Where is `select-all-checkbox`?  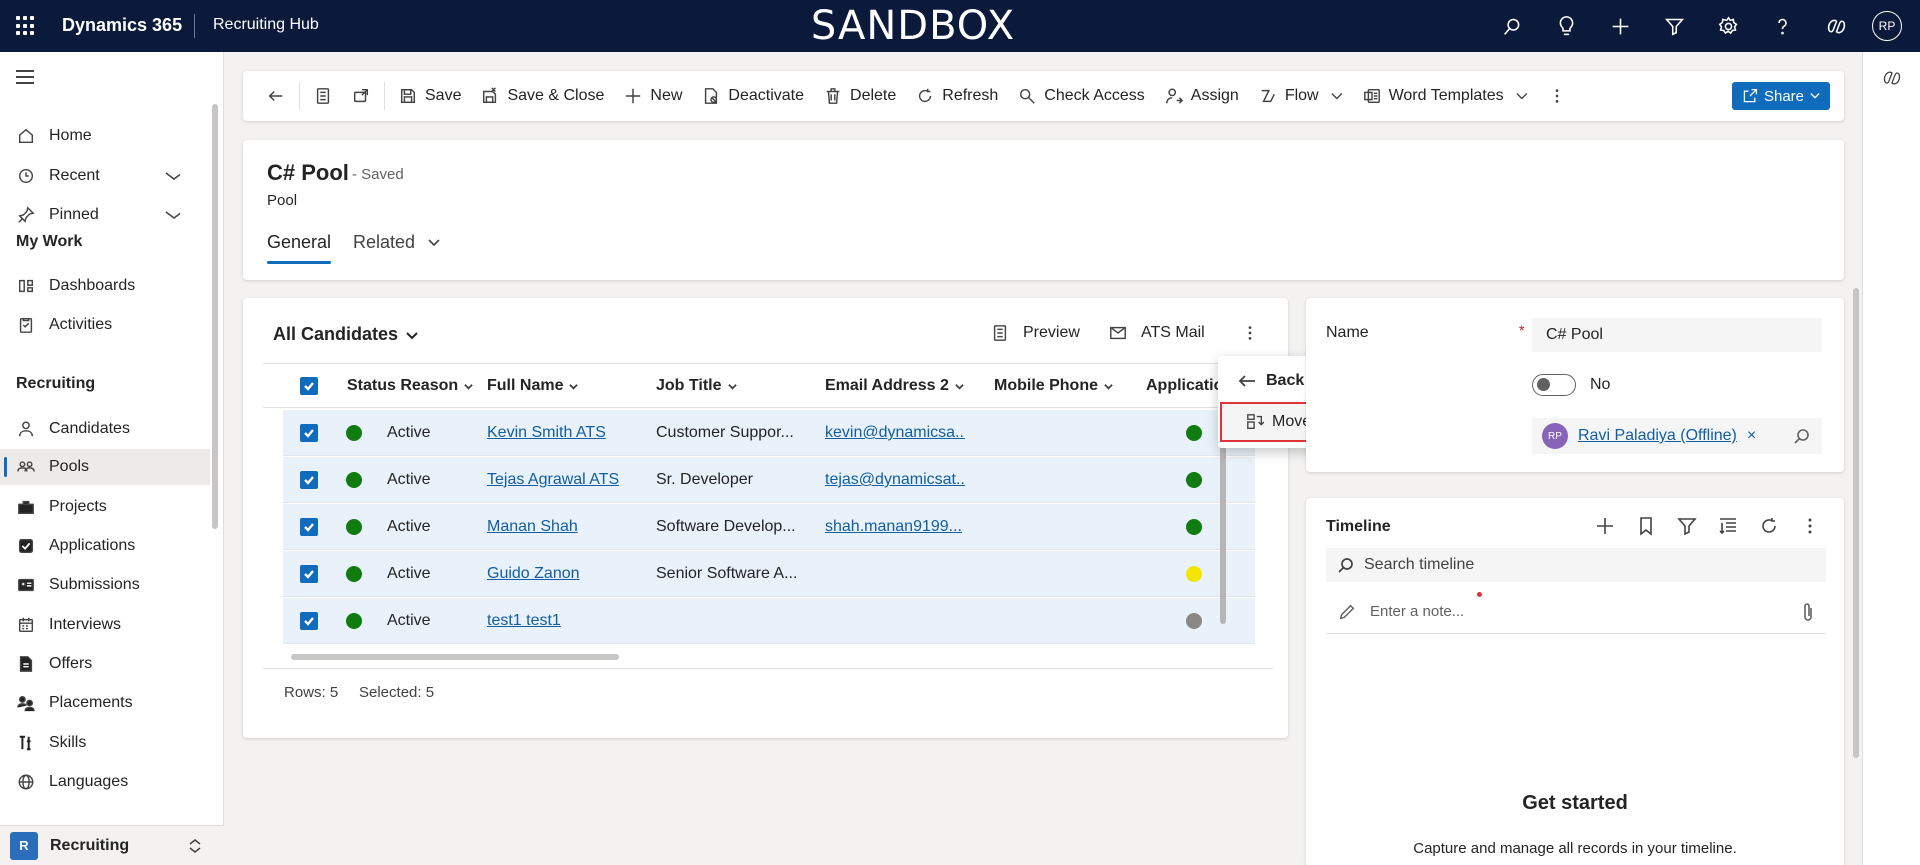 select-all-checkbox is located at coordinates (309, 386).